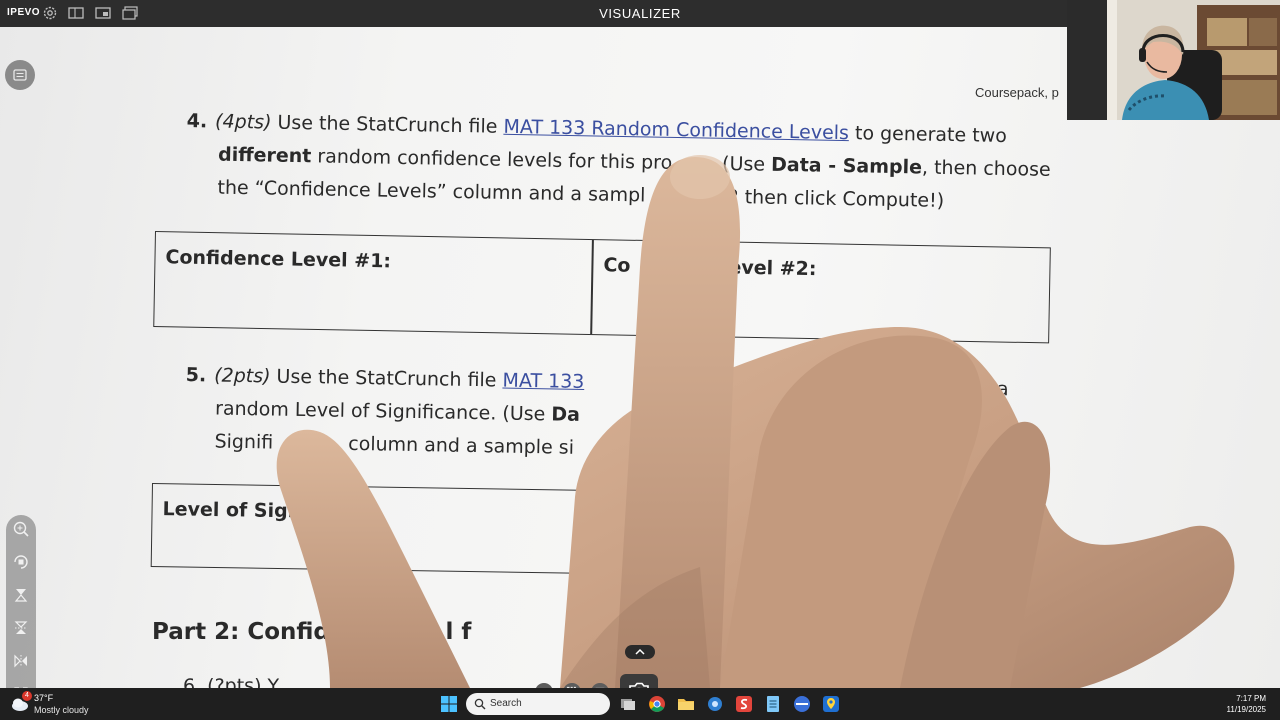 The image size is (1280, 720). Describe the element at coordinates (1251, 698) in the screenshot. I see `clock-time: 7:17 PM` at that location.